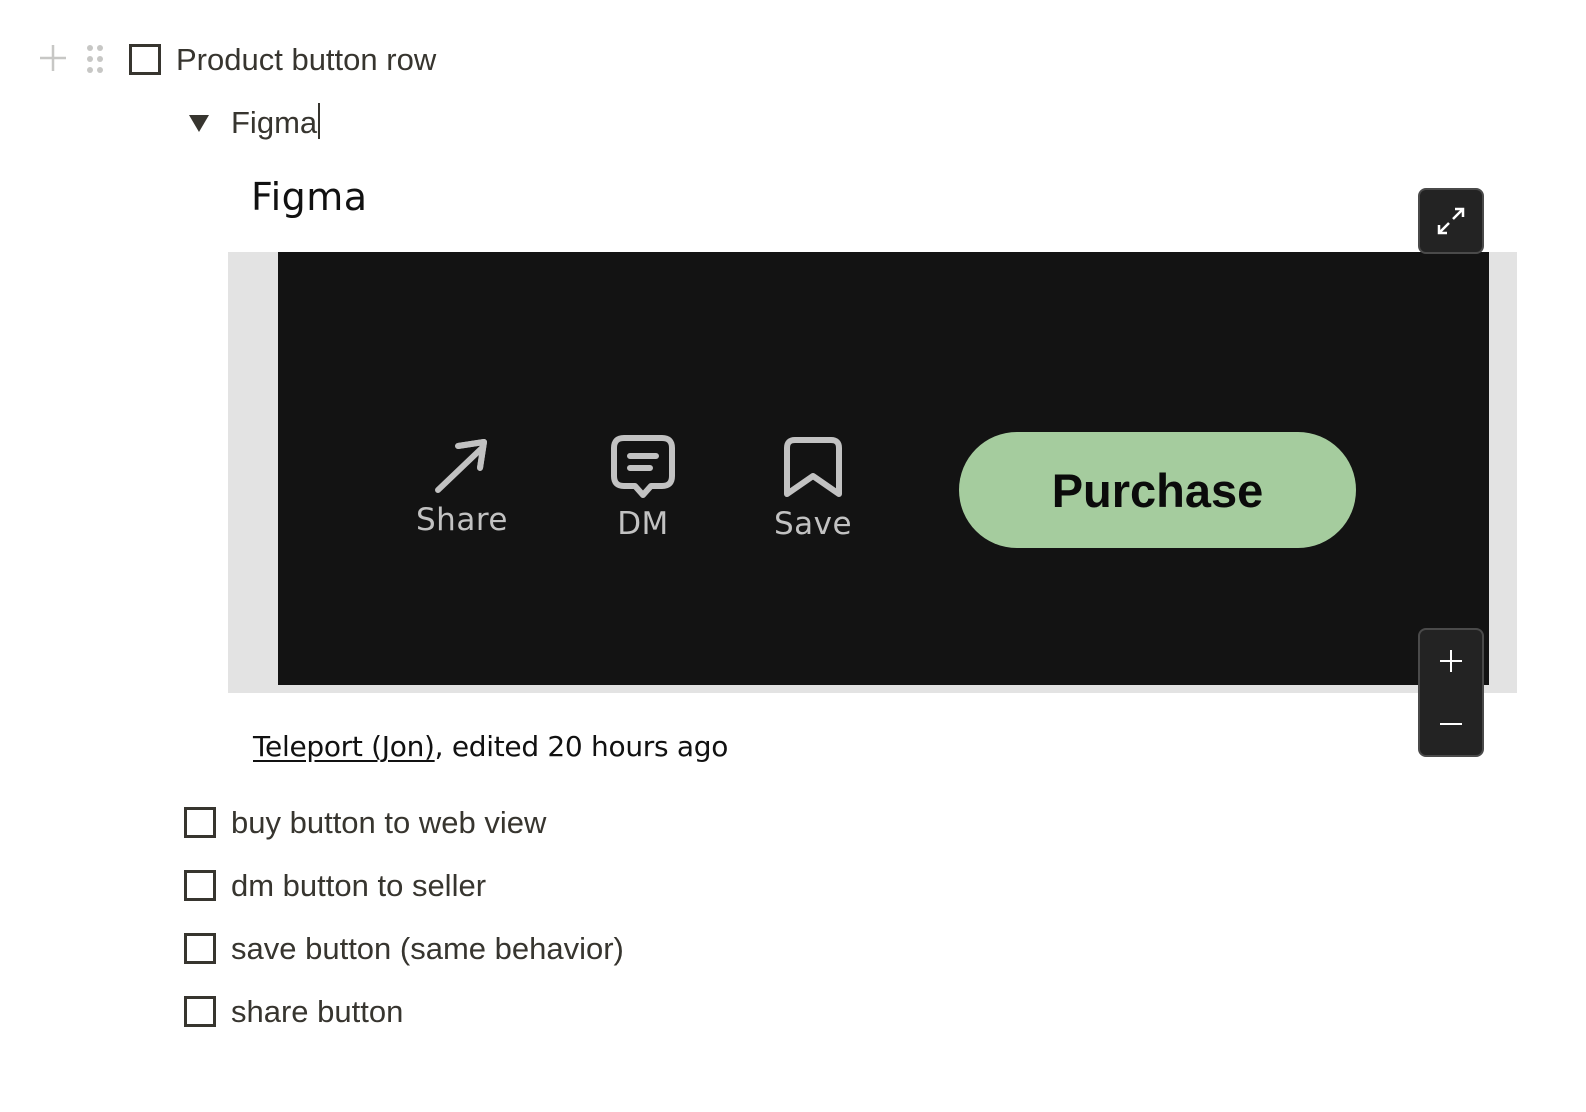 The height and width of the screenshot is (1112, 1586). I want to click on todo-label: share button, so click(317, 1012).